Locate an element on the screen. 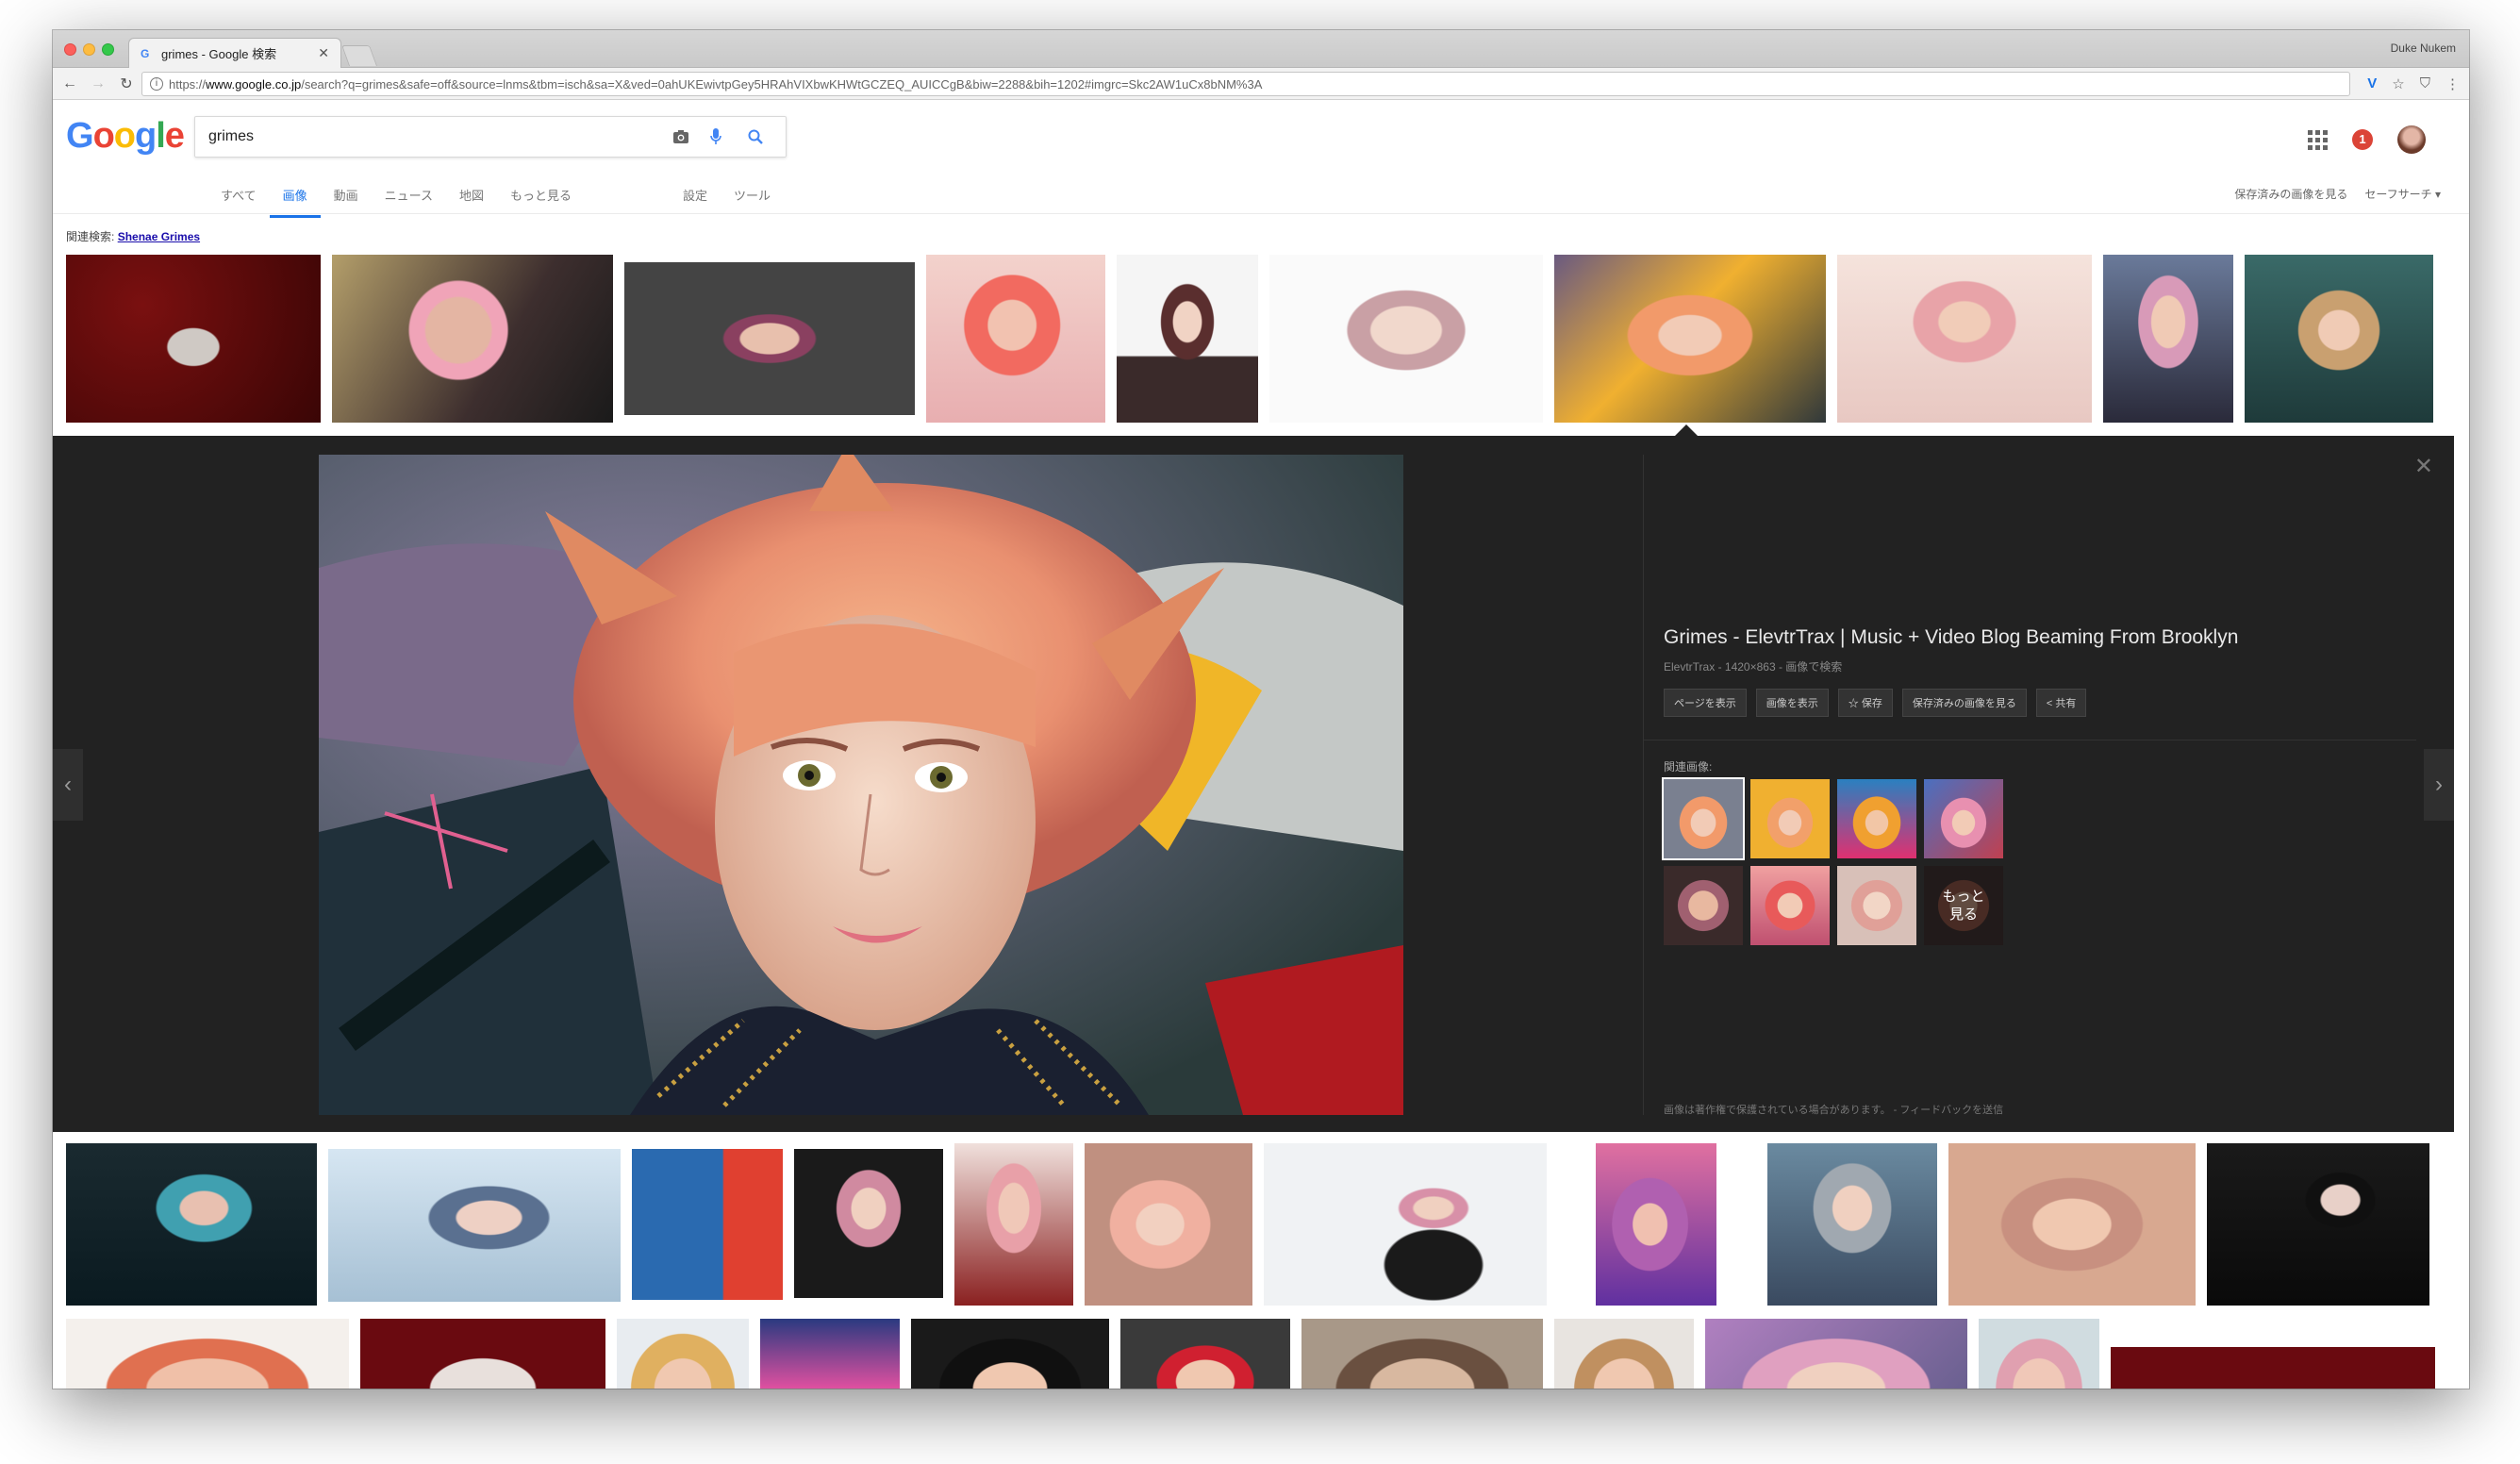 The width and height of the screenshot is (2520, 1464). info-icon: i is located at coordinates (156, 84).